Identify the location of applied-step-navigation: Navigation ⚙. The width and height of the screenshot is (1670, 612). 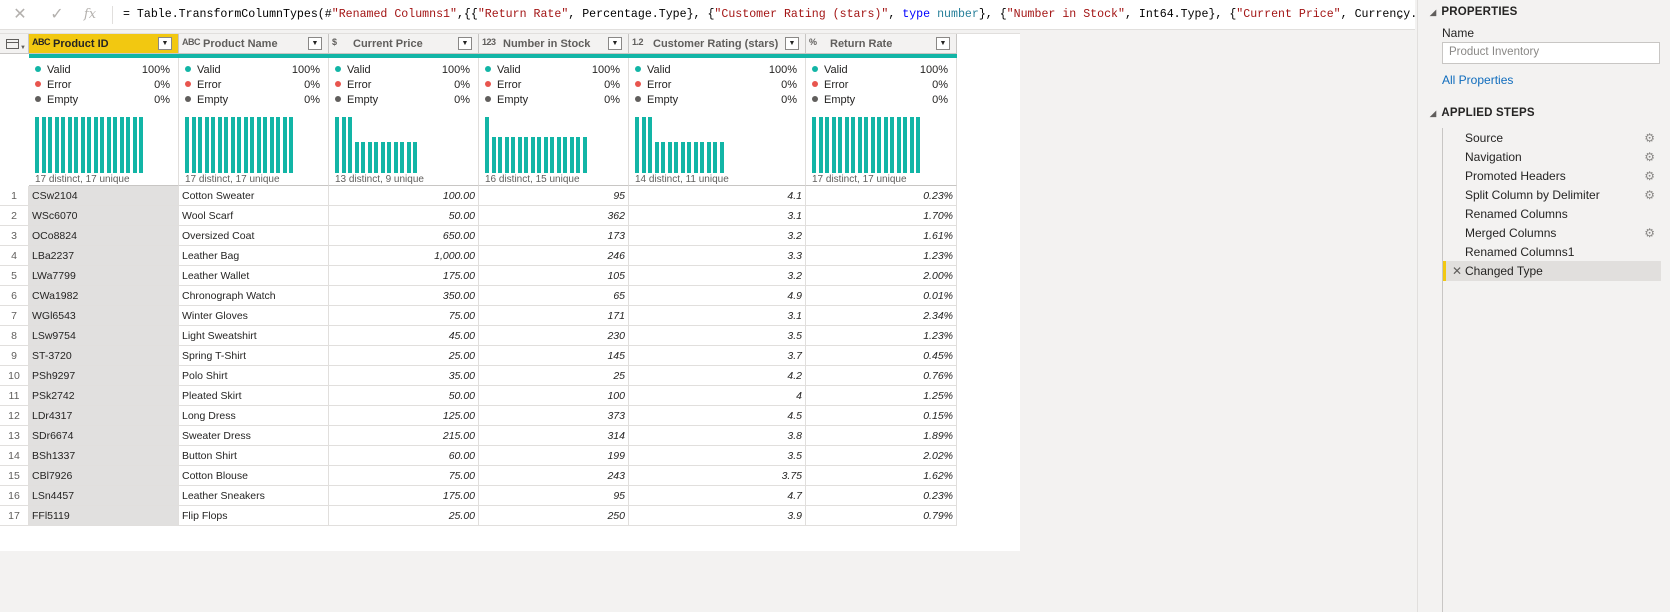
(1552, 157).